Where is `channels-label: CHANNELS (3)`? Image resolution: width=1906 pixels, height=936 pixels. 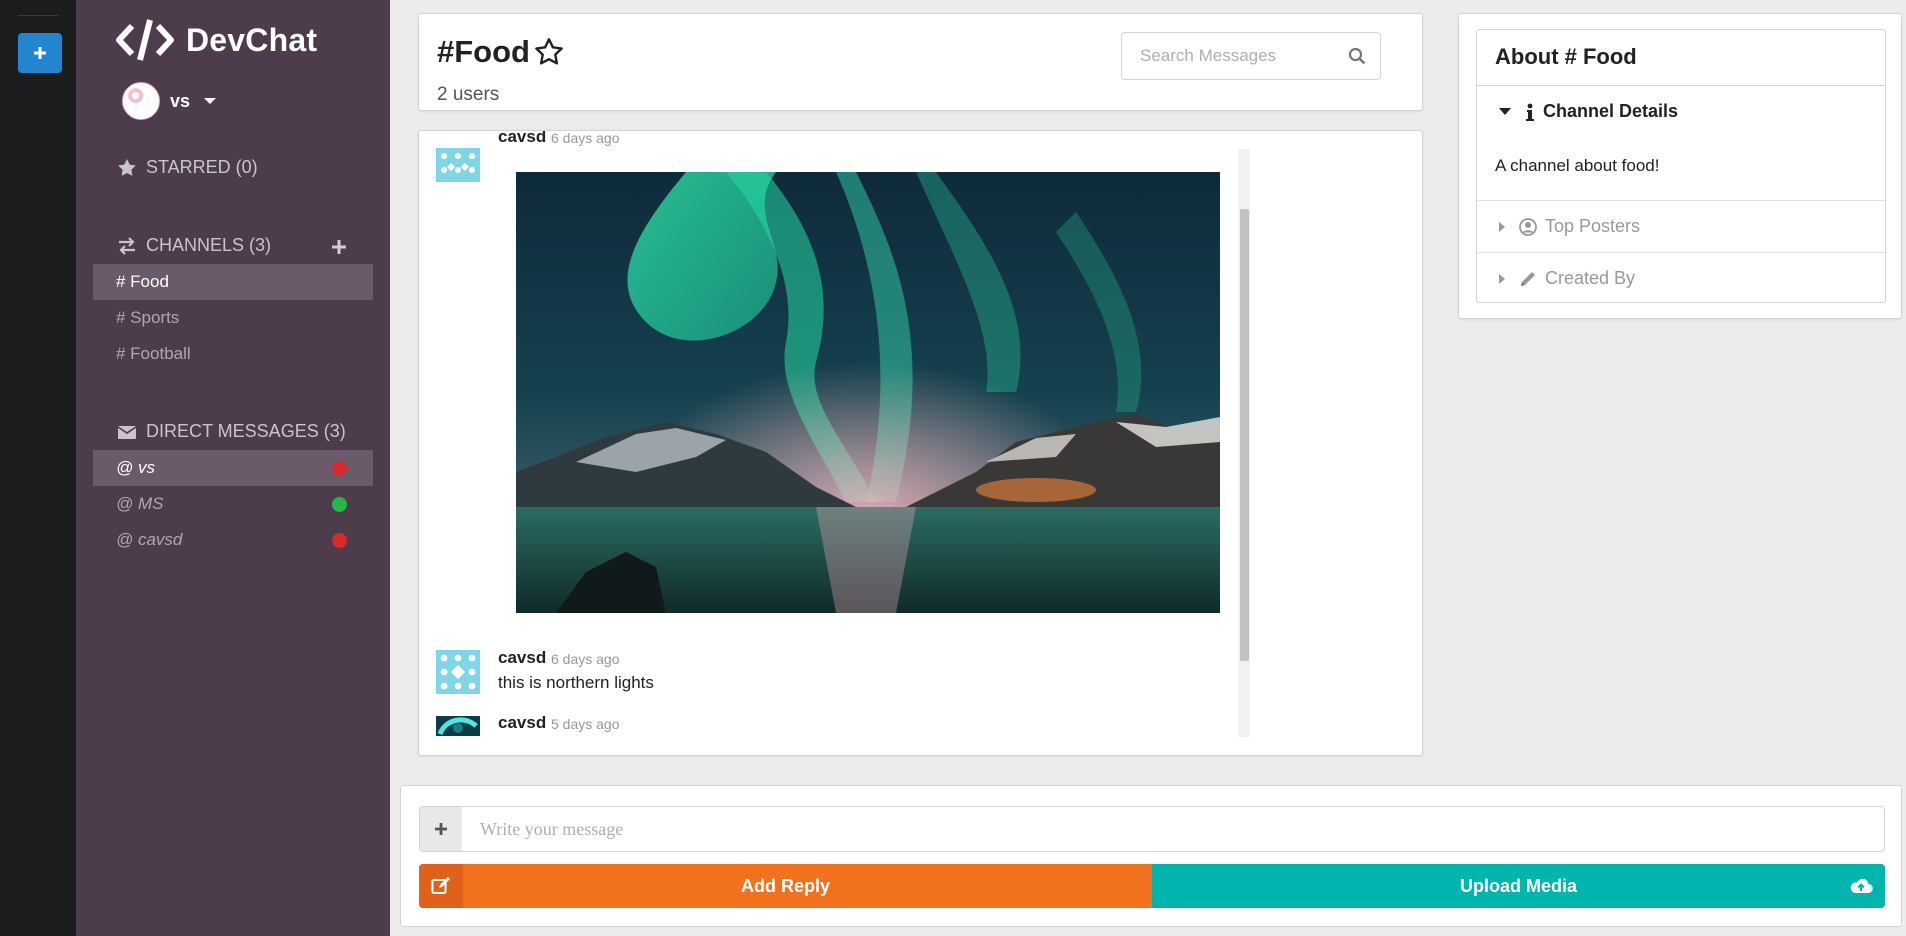
channels-label: CHANNELS (3) is located at coordinates (209, 245).